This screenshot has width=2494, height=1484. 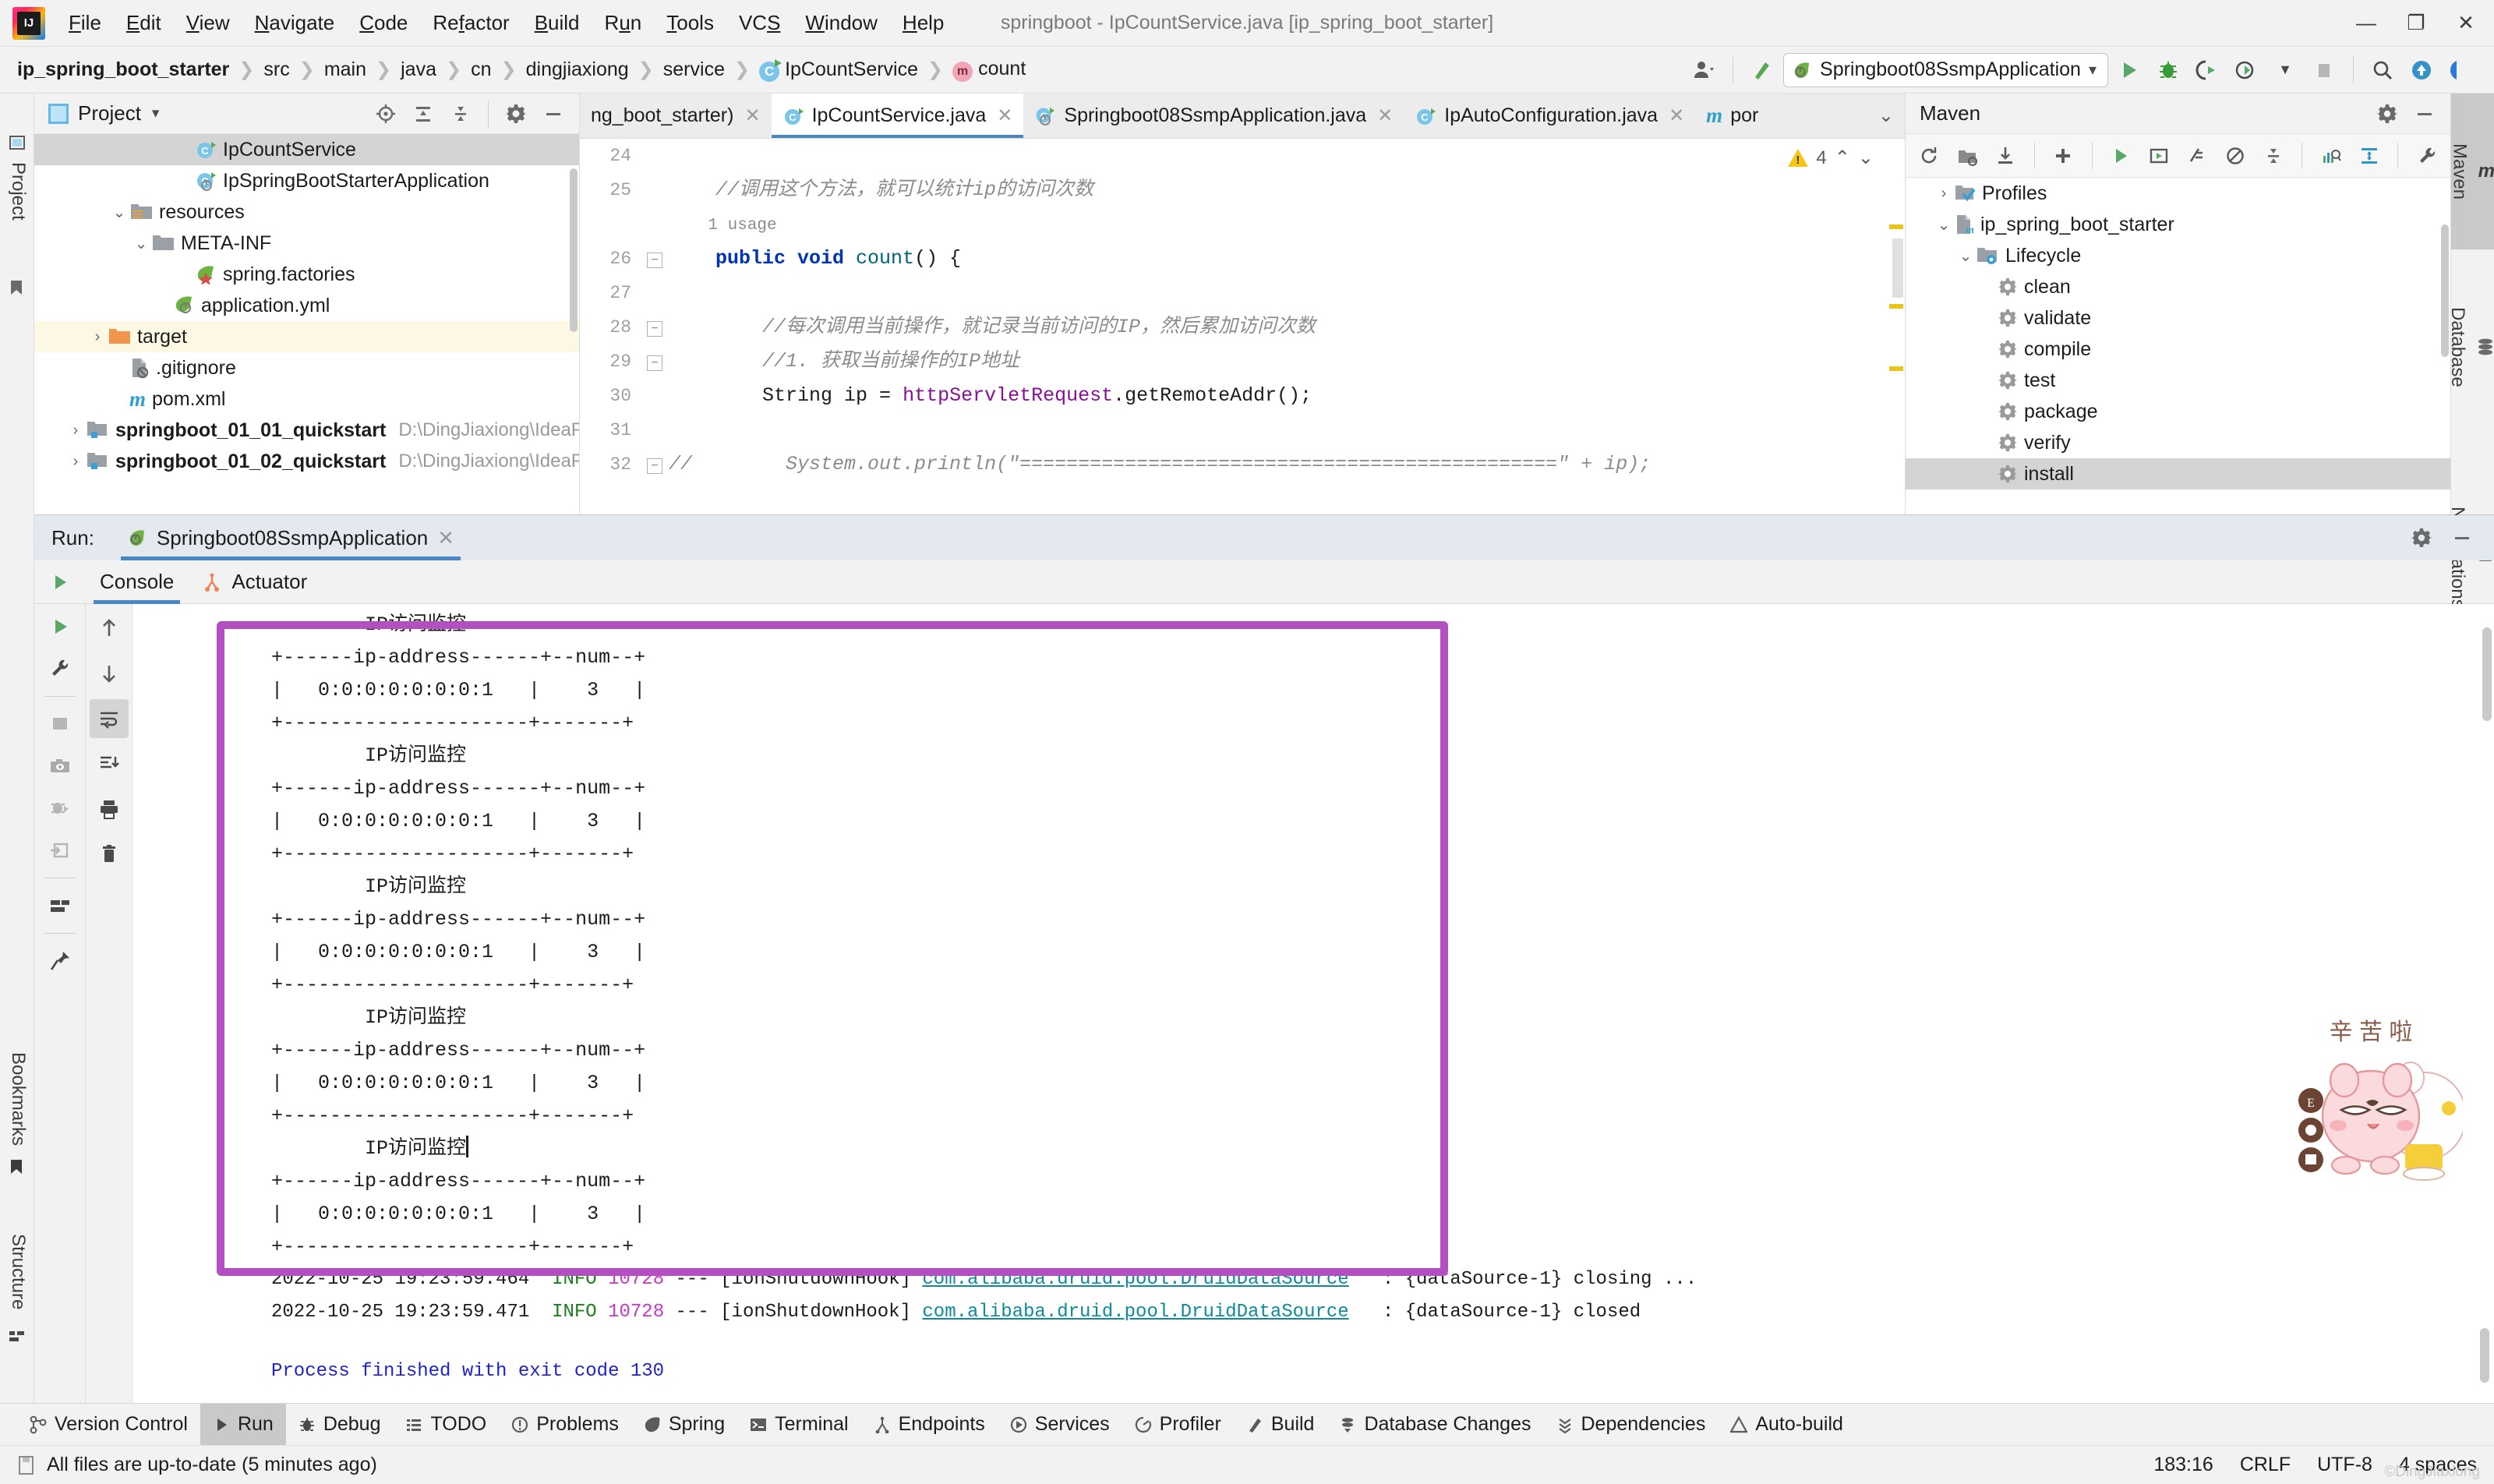 I want to click on toolwindow-button-auto-build: Auto-build, so click(x=1787, y=1425).